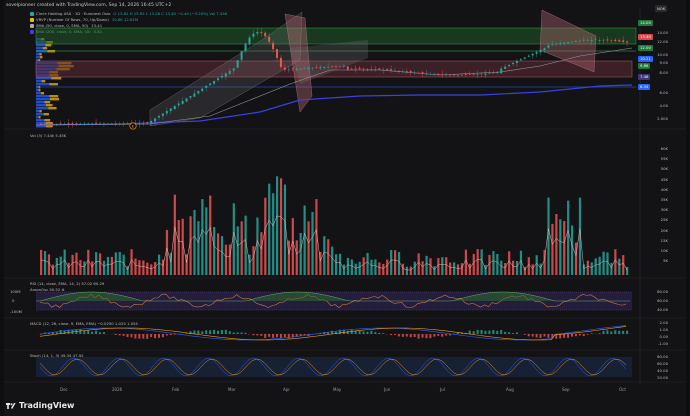  What do you see at coordinates (48, 135) in the screenshot?
I see `volume-legend: Vol (3) 7.44k 5.45K` at bounding box center [48, 135].